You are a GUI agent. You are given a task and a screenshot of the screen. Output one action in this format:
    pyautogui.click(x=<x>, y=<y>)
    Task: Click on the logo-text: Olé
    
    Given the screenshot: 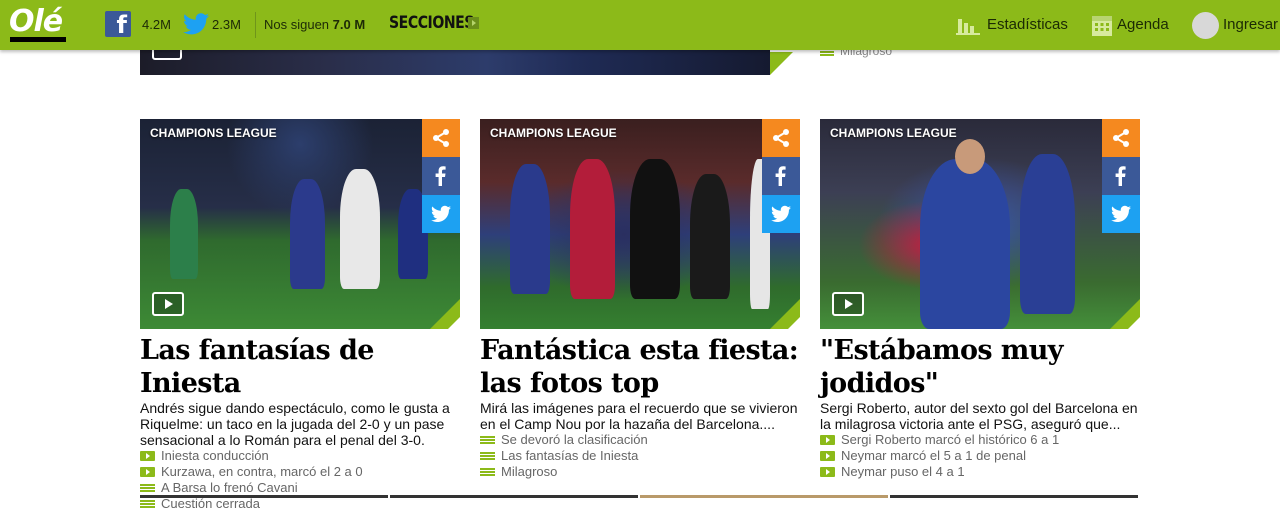 What is the action you would take?
    pyautogui.click(x=36, y=21)
    